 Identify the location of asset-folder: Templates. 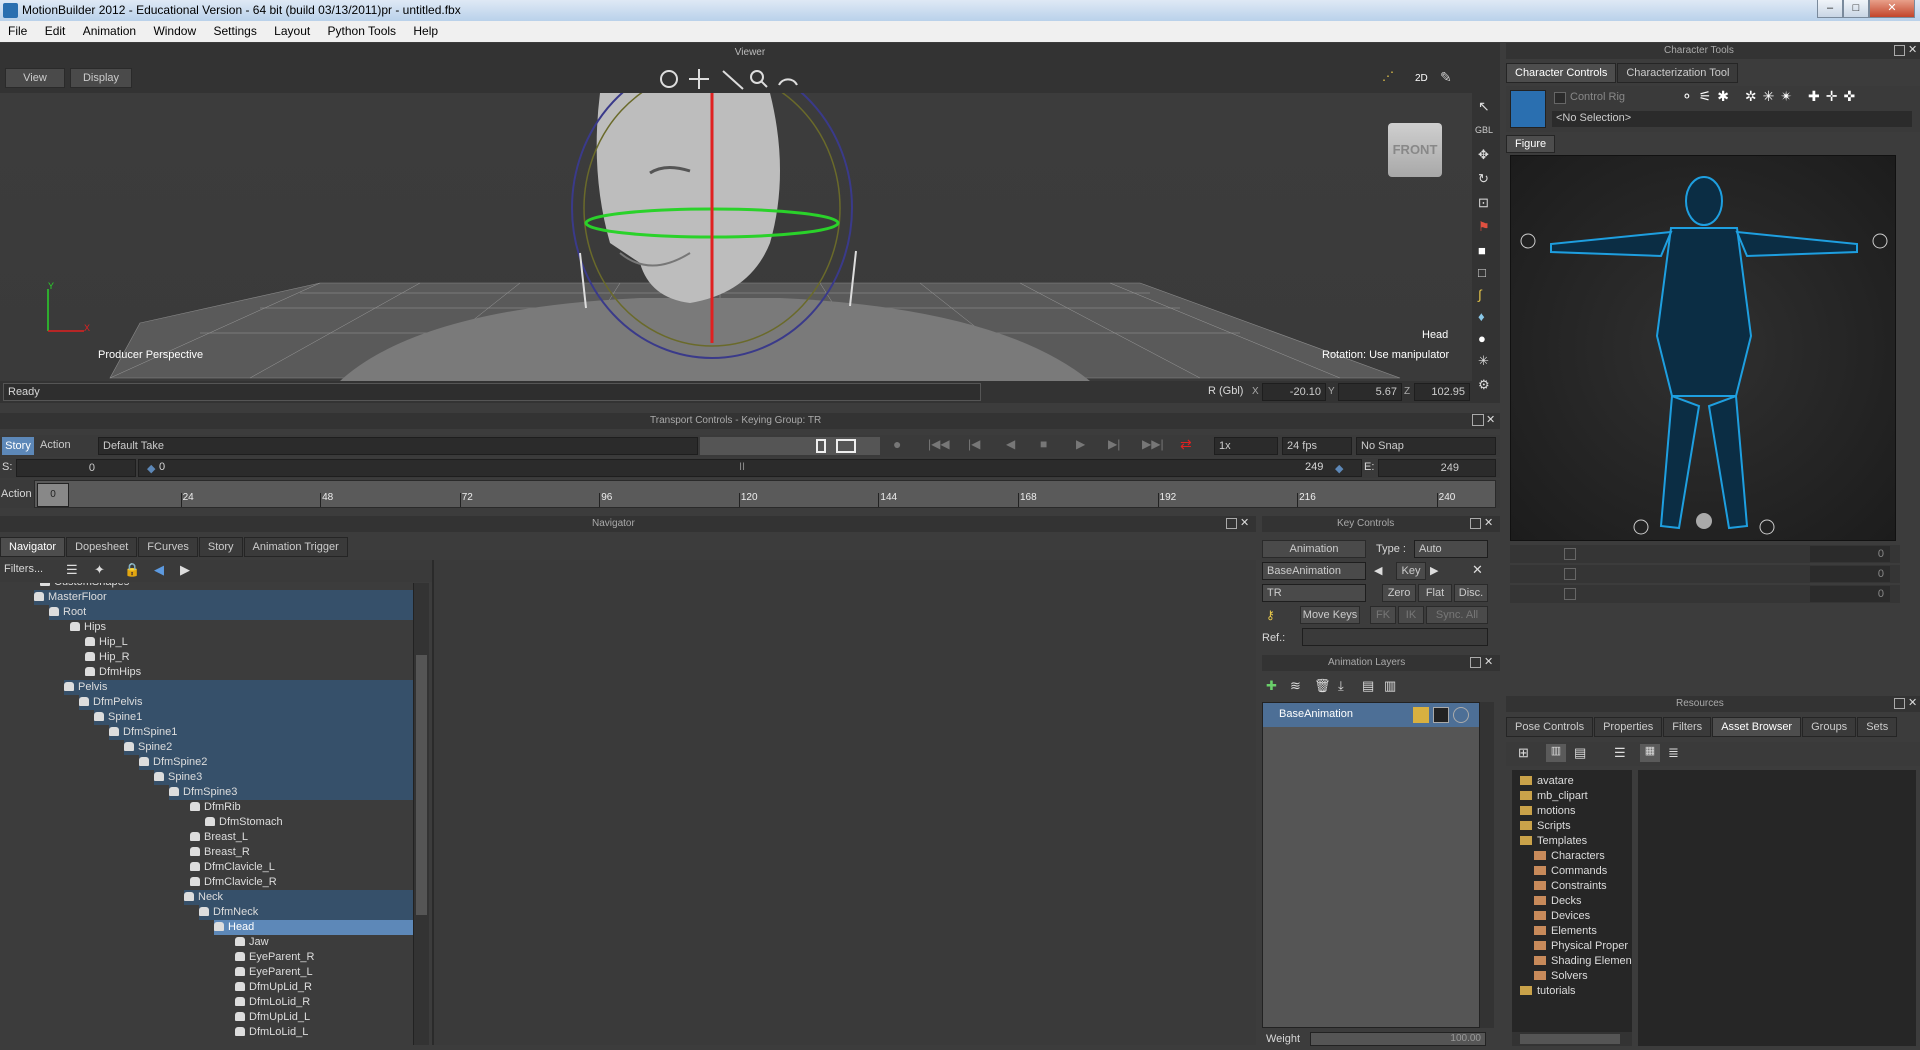
(1553, 841).